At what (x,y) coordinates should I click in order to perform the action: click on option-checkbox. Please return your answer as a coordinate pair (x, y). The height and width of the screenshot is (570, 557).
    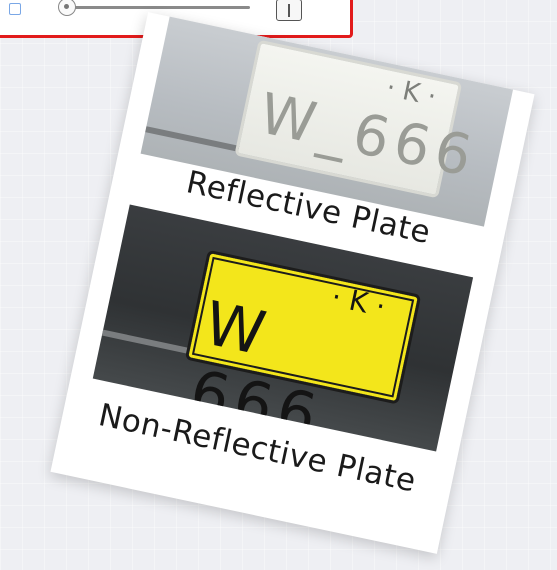
    Looking at the image, I should click on (15, 9).